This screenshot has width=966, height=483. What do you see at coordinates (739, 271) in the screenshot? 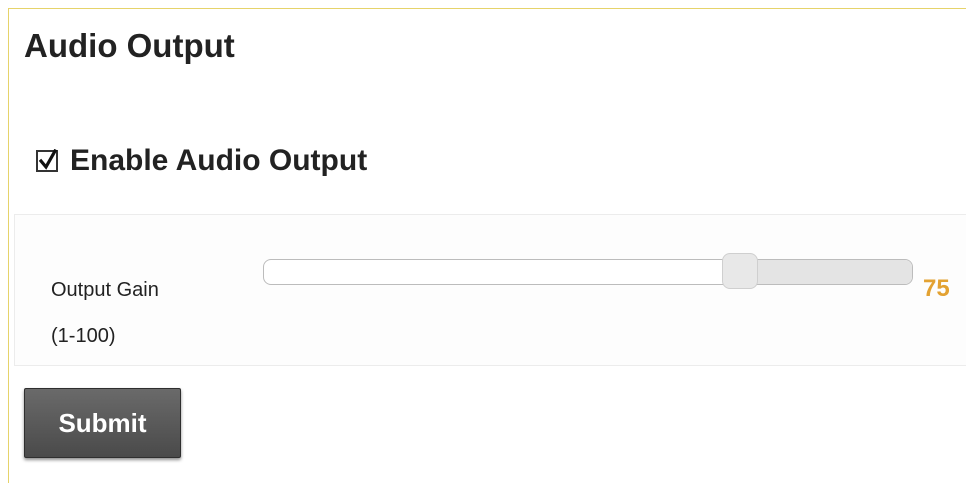
I see `slider-thumb` at bounding box center [739, 271].